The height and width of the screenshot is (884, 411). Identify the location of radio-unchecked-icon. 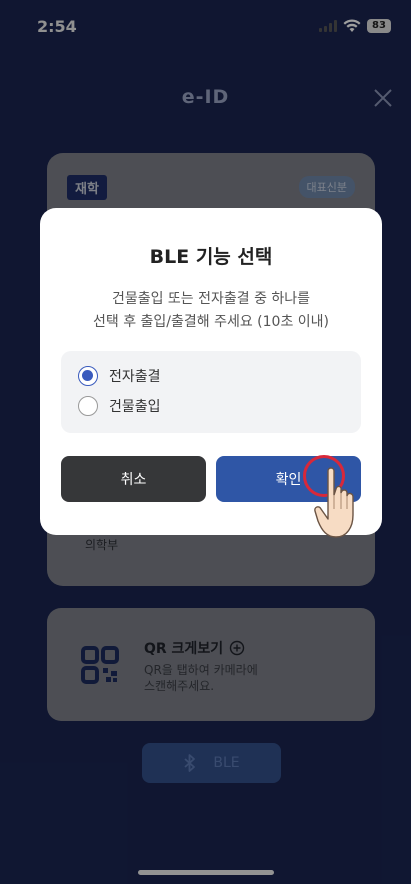
(88, 406).